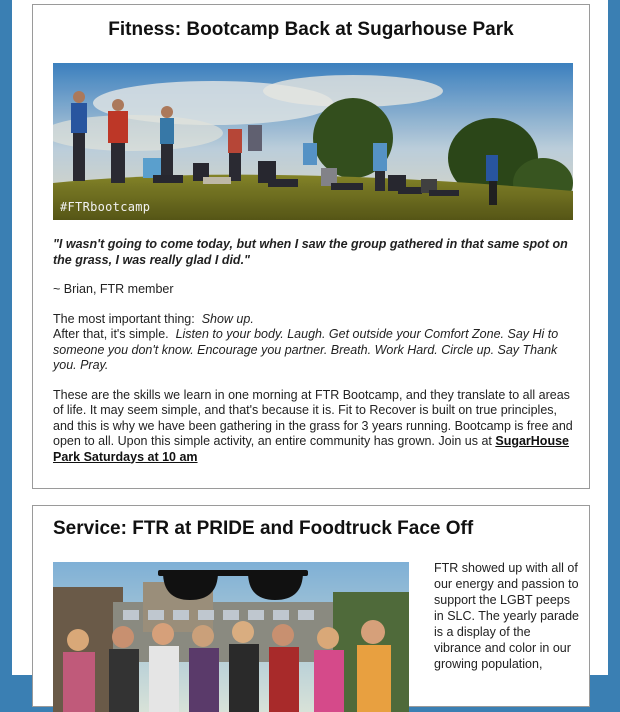 The height and width of the screenshot is (712, 620). I want to click on pride-group-photo, so click(231, 637).